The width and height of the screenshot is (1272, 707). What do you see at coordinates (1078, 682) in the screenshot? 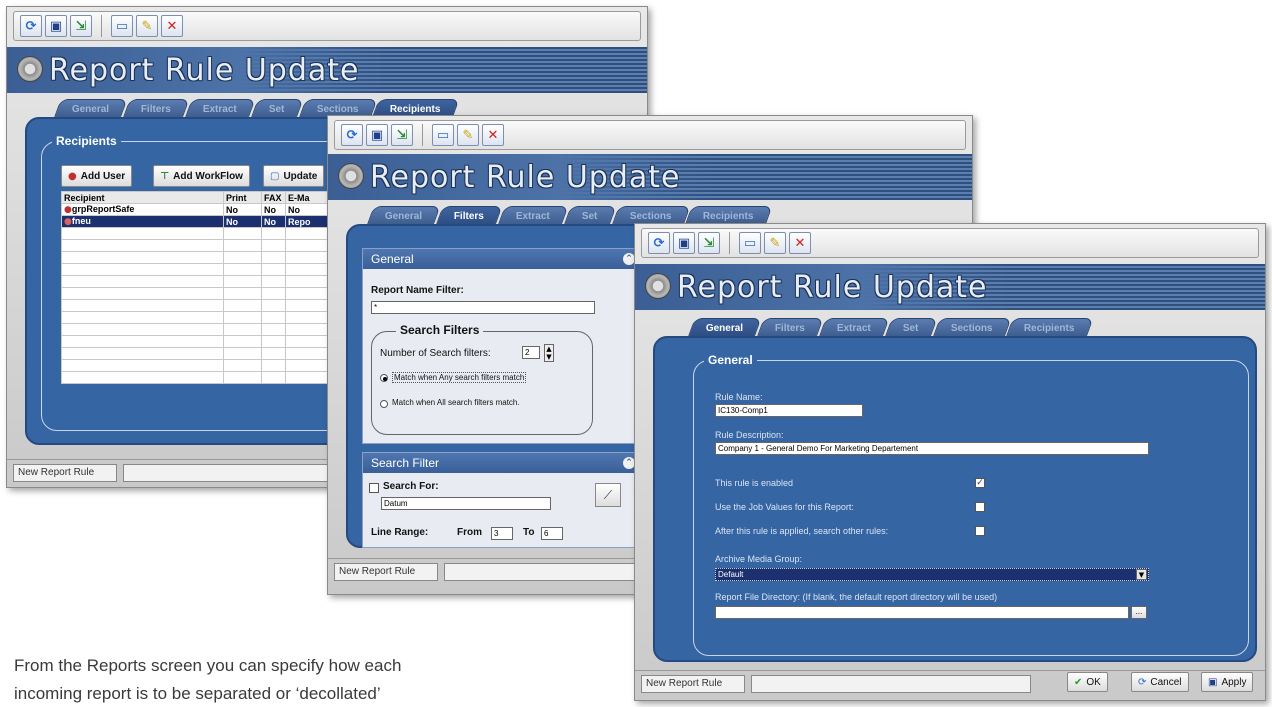
I see `checkmark-icon: ✔` at bounding box center [1078, 682].